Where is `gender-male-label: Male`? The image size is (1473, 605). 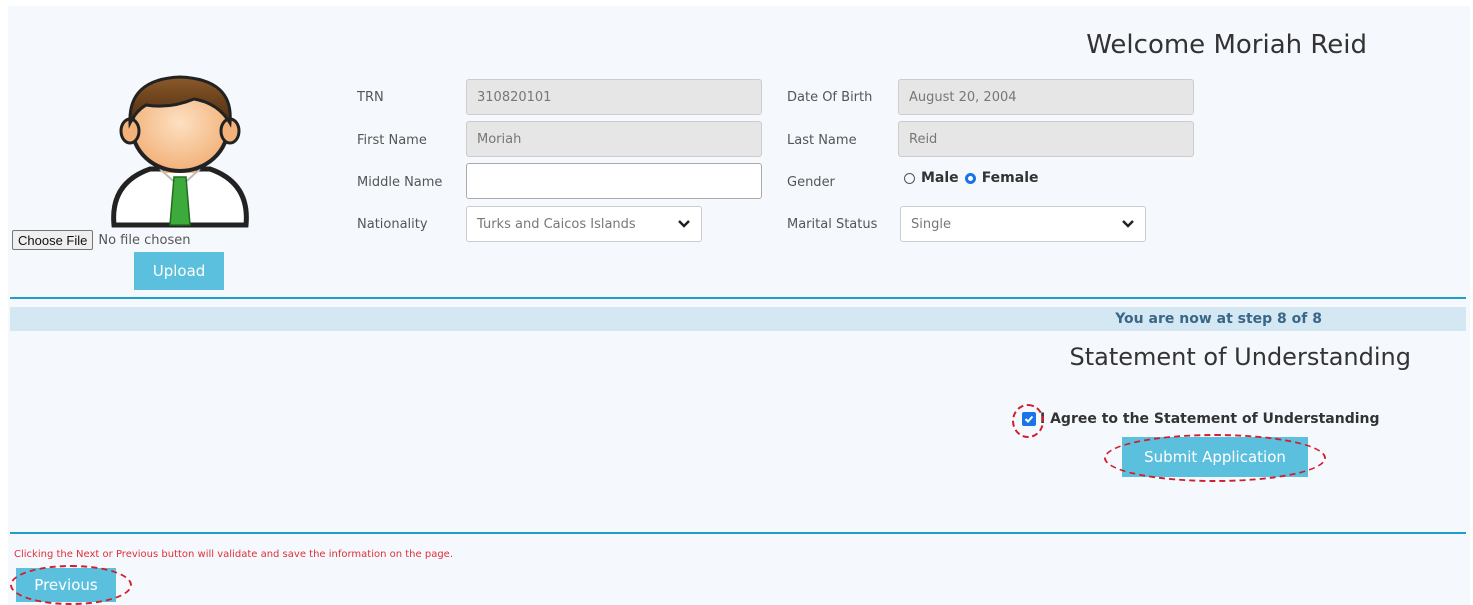
gender-male-label: Male is located at coordinates (940, 178).